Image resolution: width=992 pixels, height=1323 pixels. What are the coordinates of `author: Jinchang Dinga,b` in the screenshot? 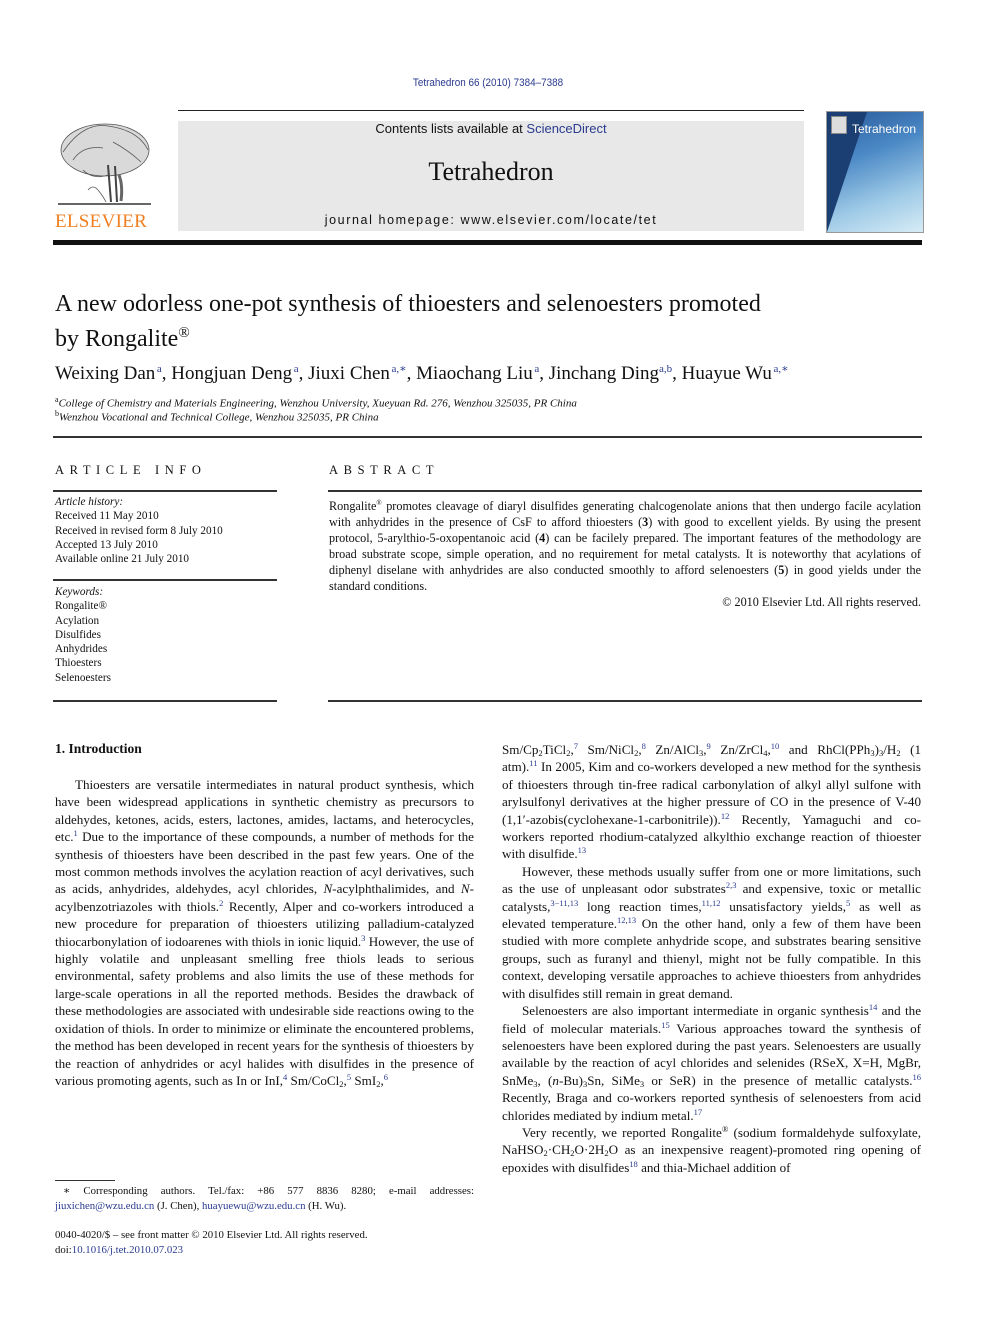 It's located at (610, 373).